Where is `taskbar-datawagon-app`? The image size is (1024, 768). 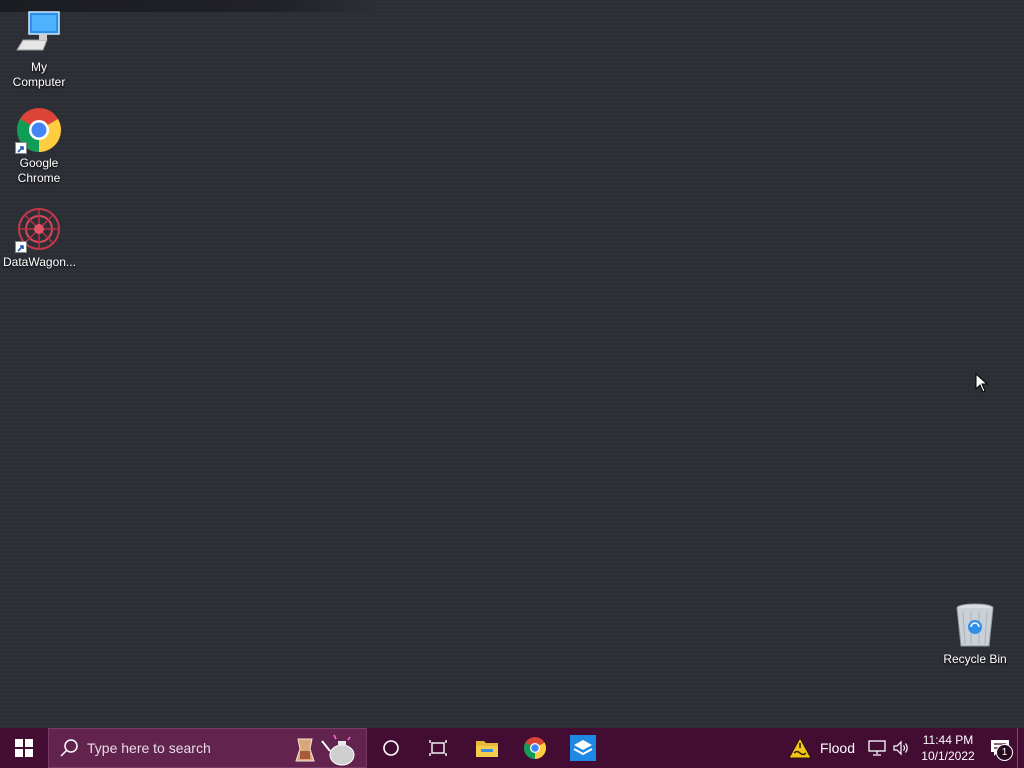 taskbar-datawagon-app is located at coordinates (583, 748).